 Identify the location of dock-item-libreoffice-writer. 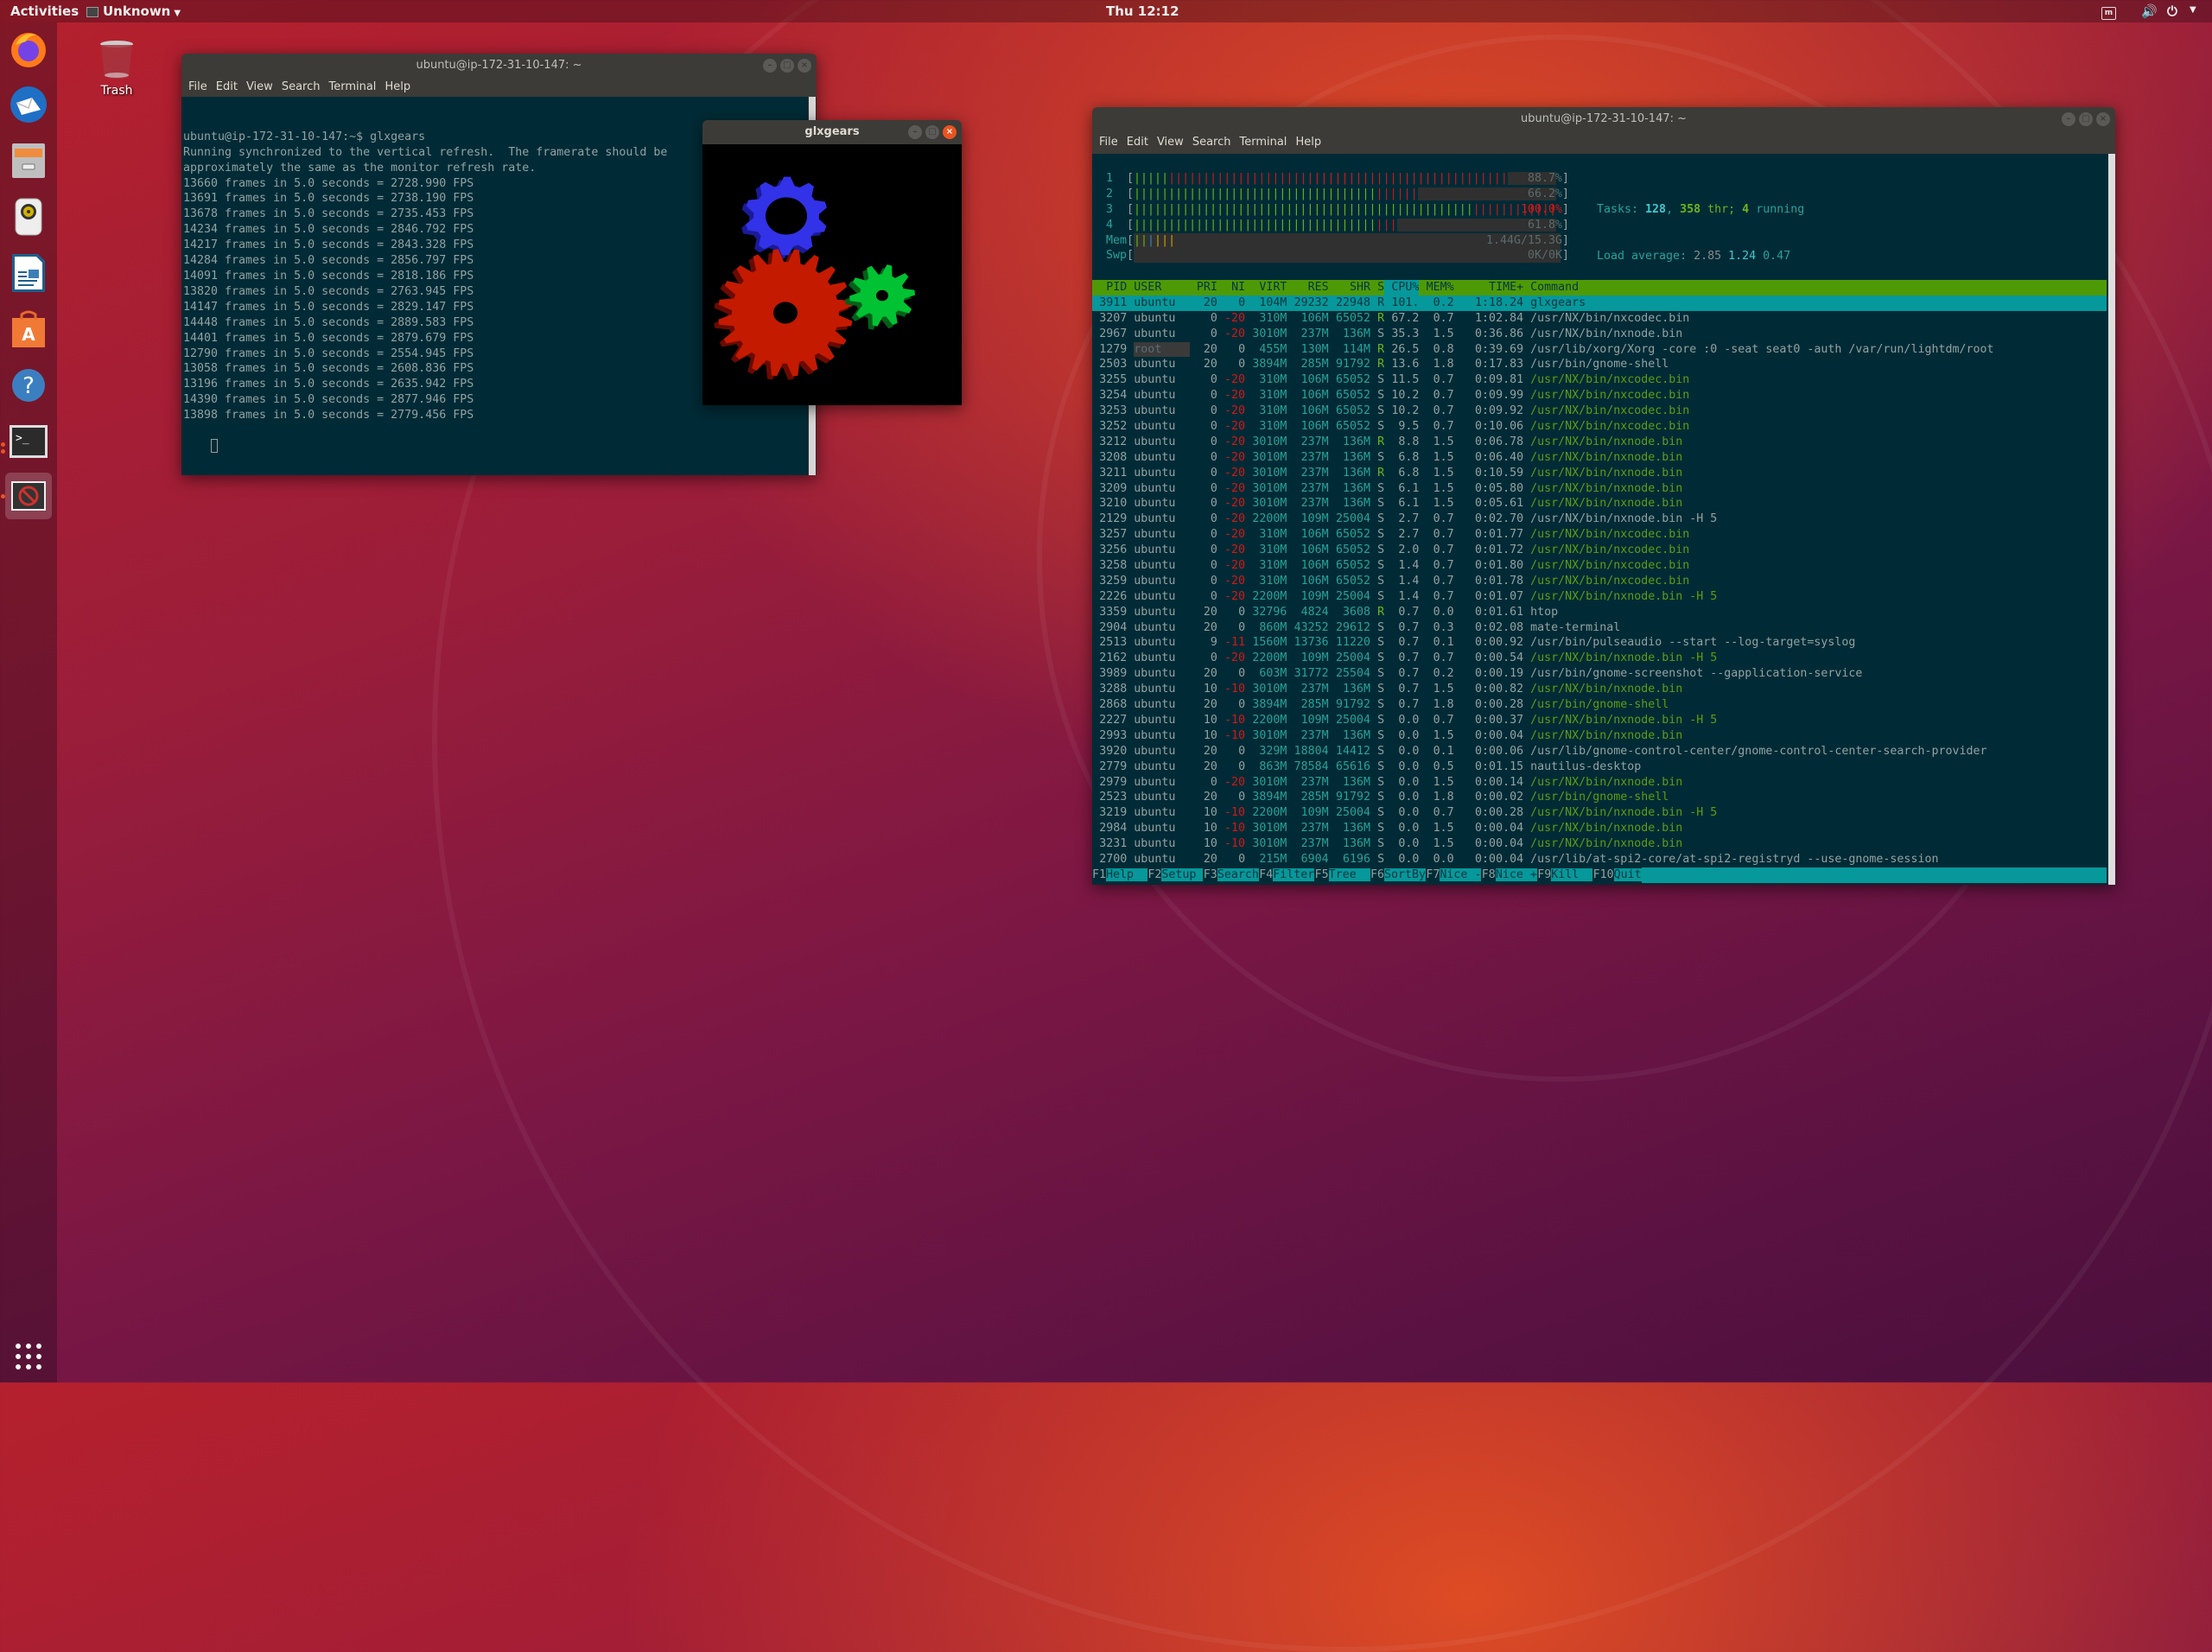
(28, 273).